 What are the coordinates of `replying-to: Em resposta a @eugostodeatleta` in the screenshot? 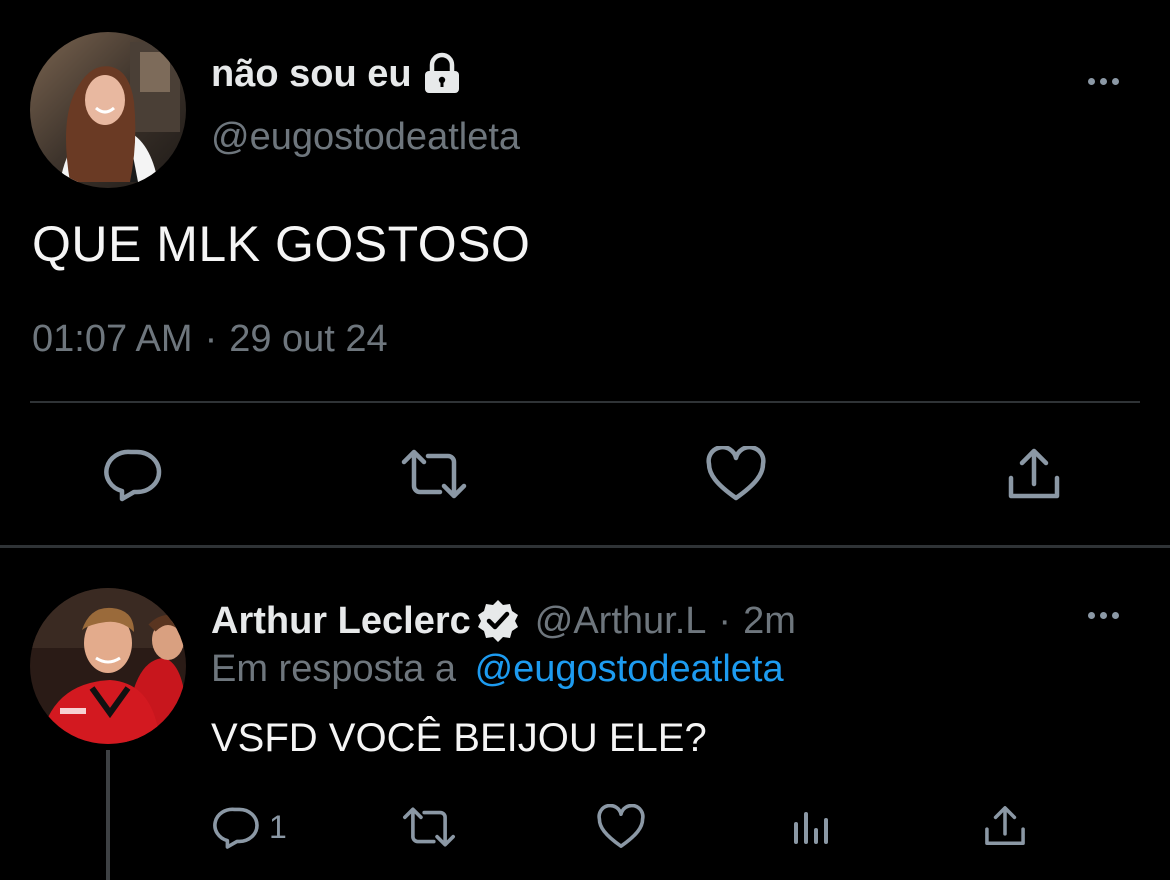 It's located at (497, 669).